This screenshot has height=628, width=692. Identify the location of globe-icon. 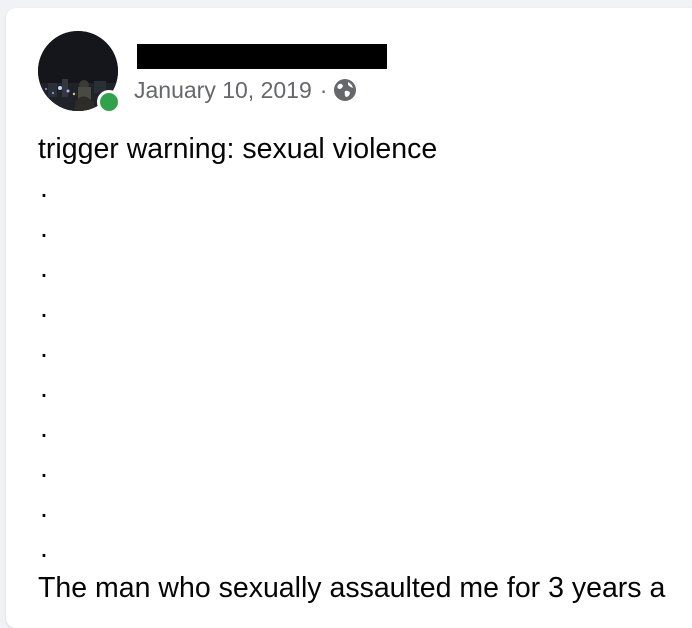
(345, 90).